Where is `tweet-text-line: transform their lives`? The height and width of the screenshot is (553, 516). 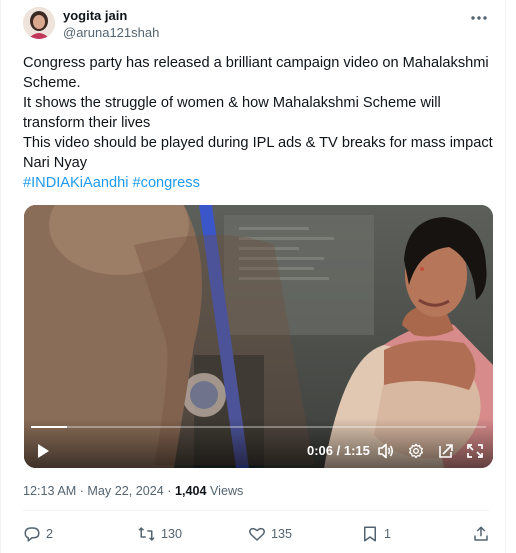
tweet-text-line: transform their lives is located at coordinates (87, 123).